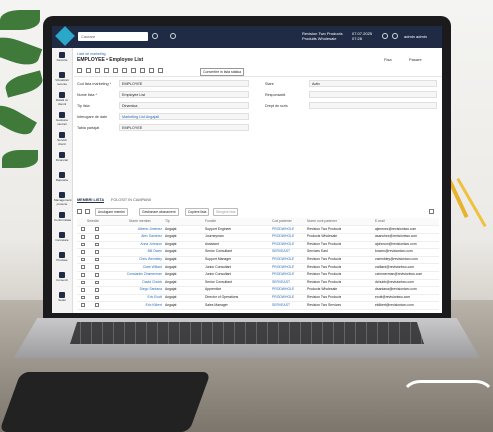 The width and height of the screenshot is (493, 432). Describe the element at coordinates (431, 211) in the screenshot. I see `filter-icon` at that location.